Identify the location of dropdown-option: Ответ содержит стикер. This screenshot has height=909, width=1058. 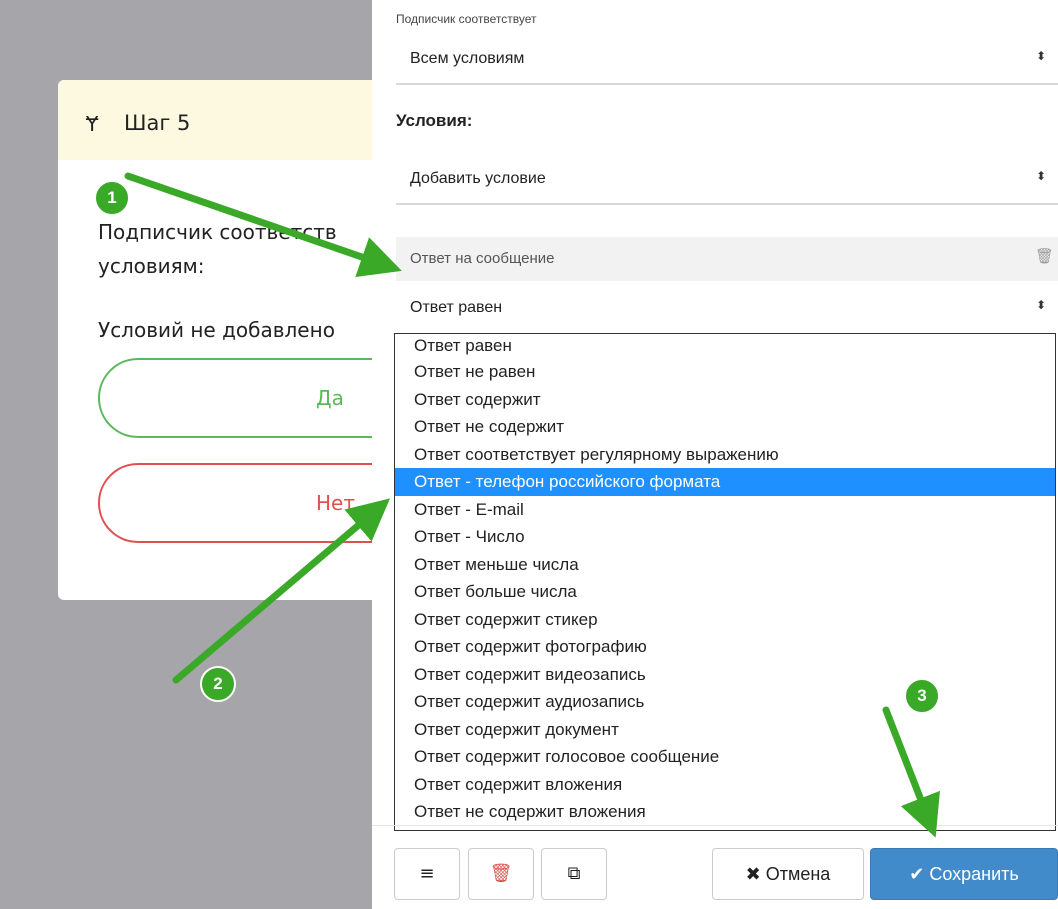
(725, 620).